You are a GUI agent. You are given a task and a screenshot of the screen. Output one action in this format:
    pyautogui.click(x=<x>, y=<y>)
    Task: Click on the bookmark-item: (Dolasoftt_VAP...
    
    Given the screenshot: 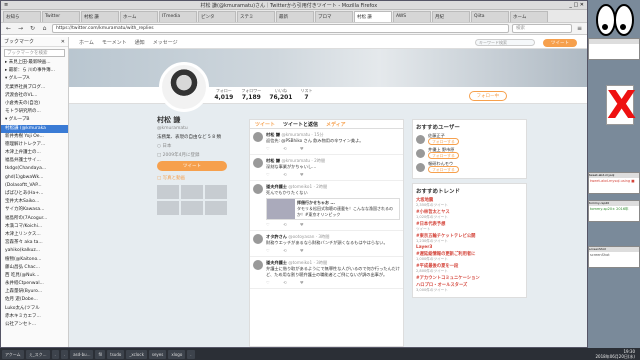 What is the action you would take?
    pyautogui.click(x=34, y=186)
    